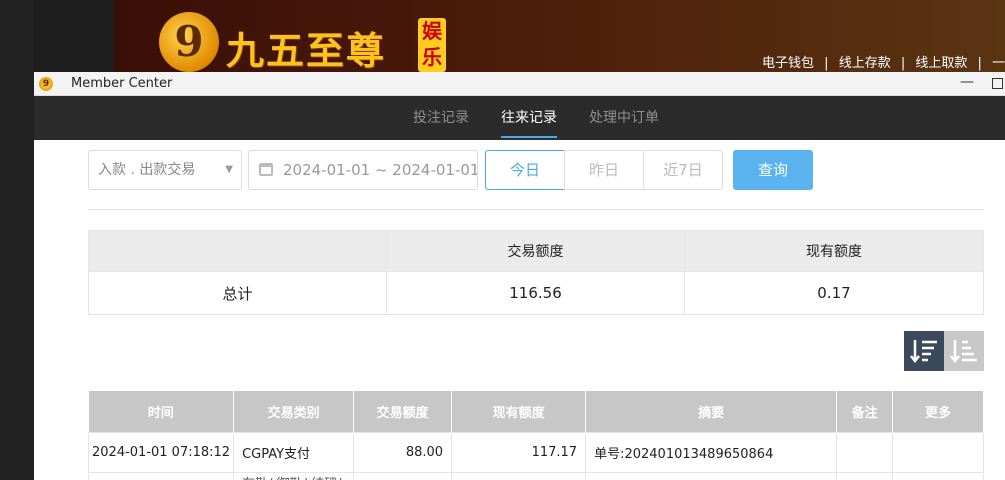 This screenshot has height=480, width=1005. I want to click on summary-header-blank, so click(237, 251).